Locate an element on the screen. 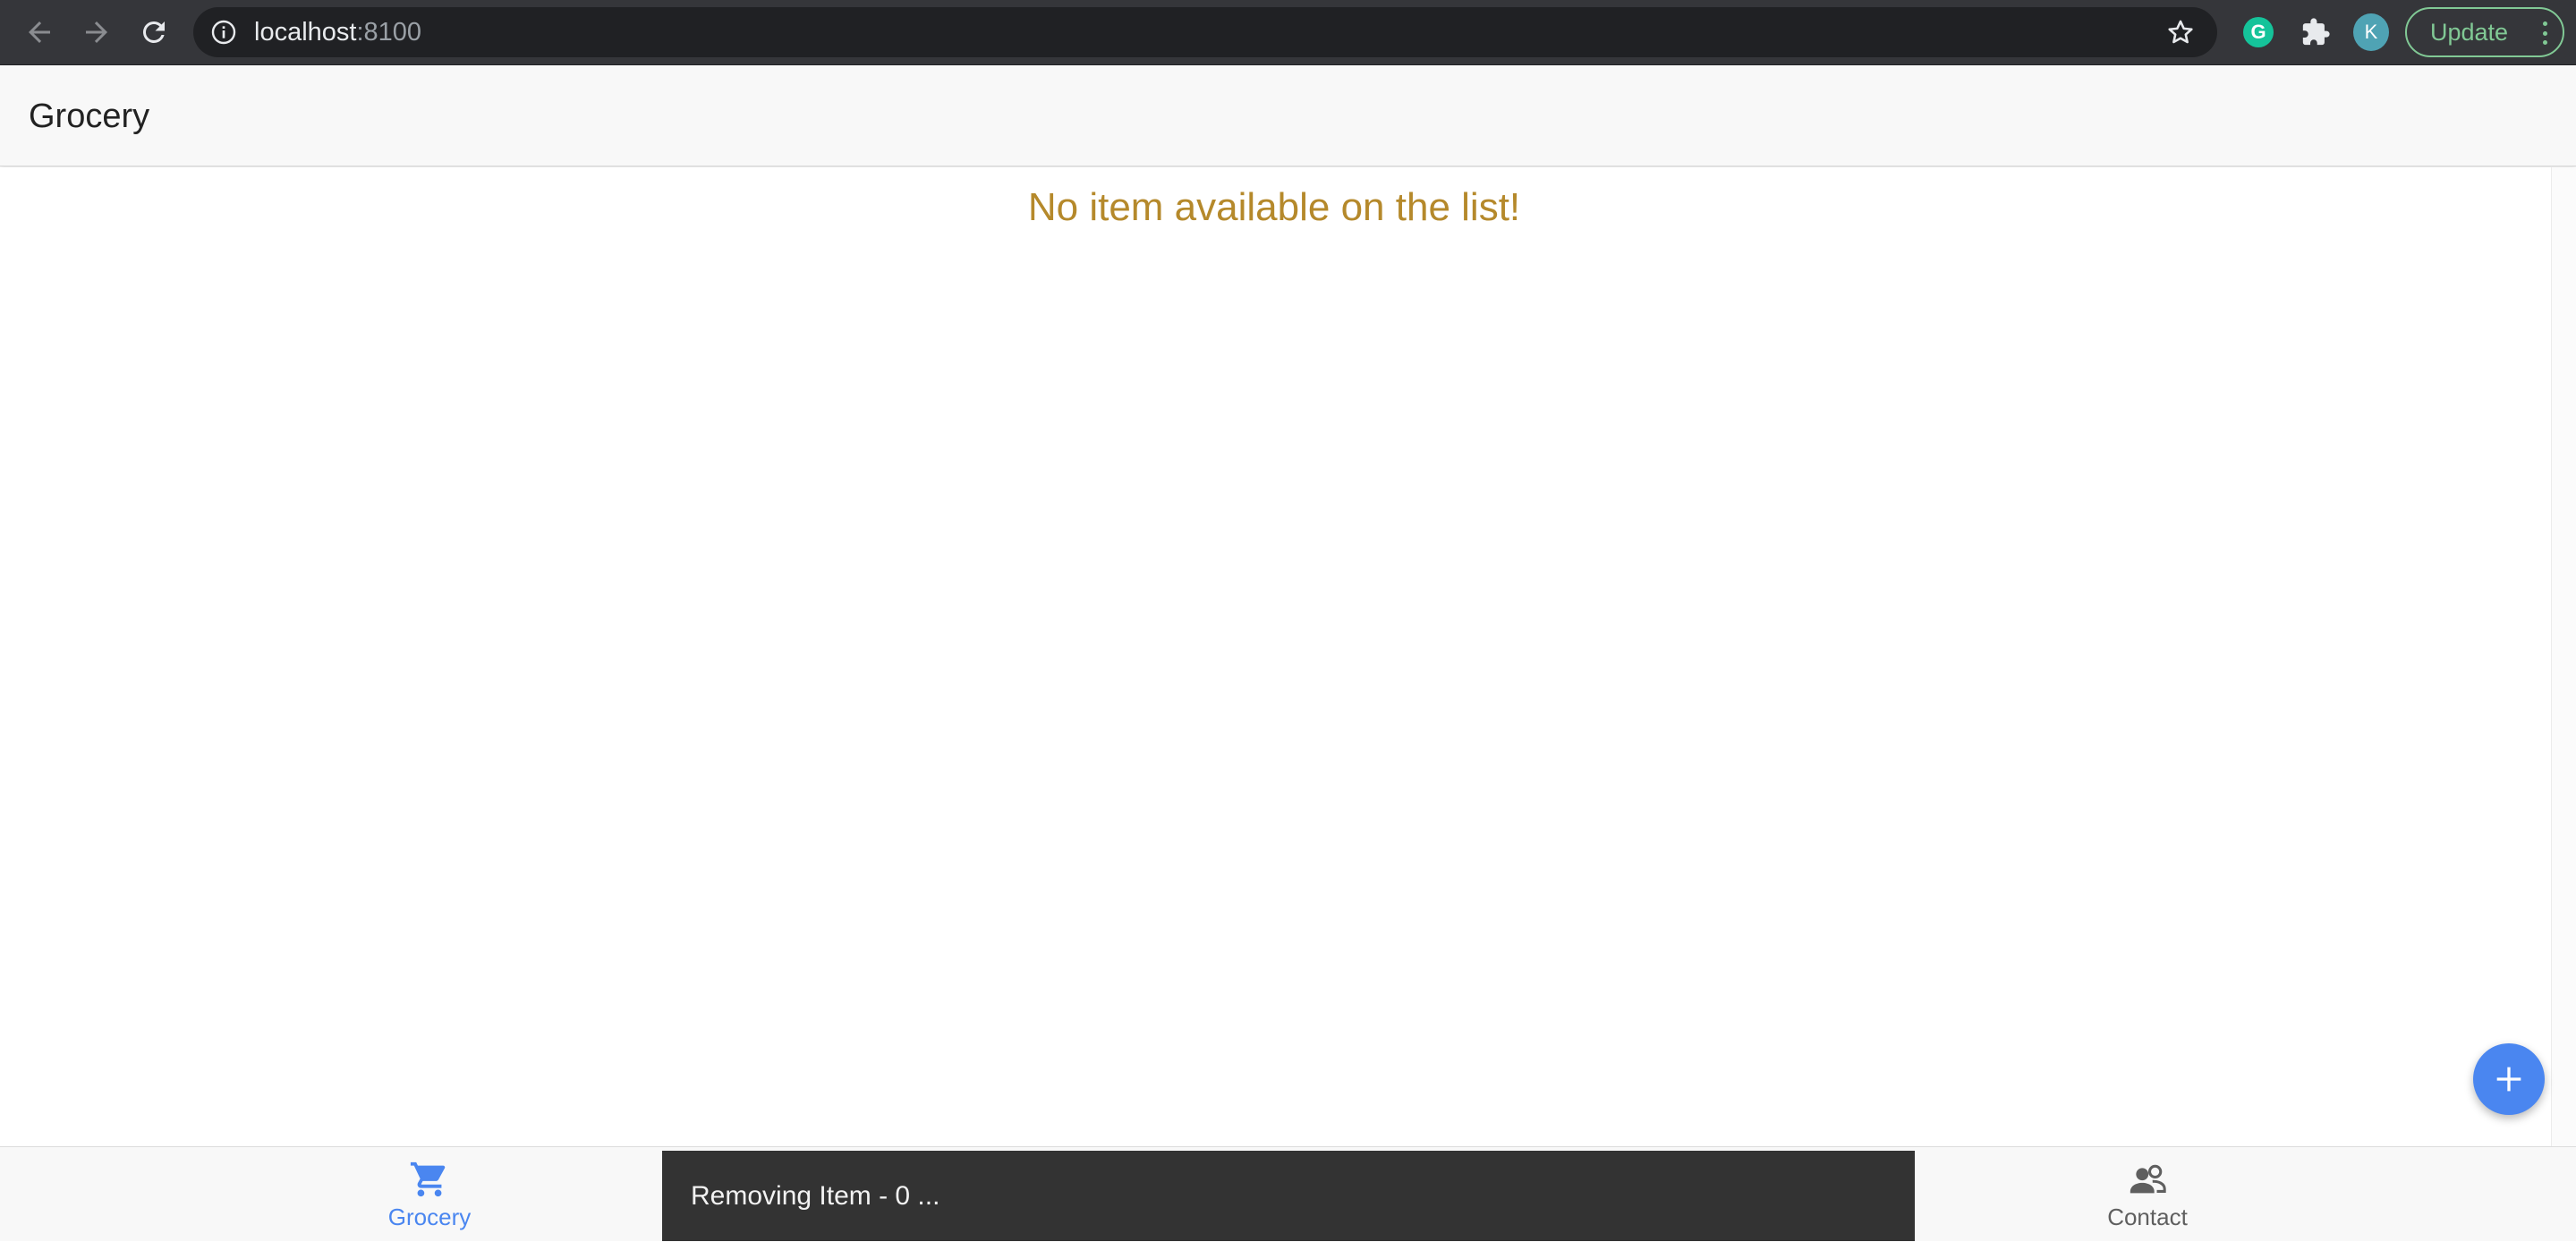  back-arrow-icon is located at coordinates (39, 32).